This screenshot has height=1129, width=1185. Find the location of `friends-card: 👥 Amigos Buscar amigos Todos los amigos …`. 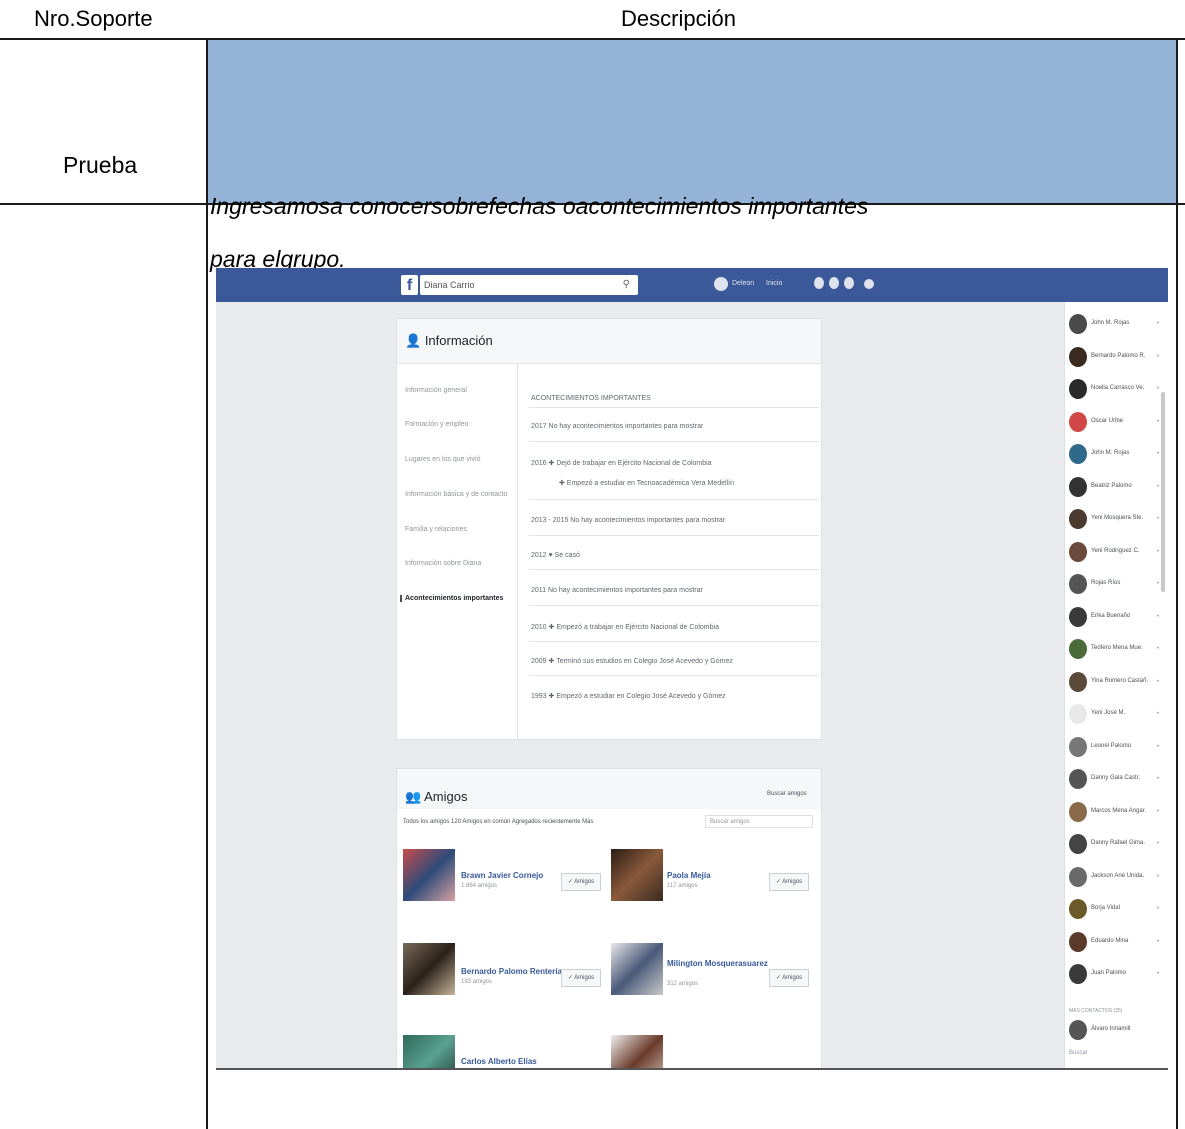

friends-card: 👥 Amigos Buscar amigos Todos los amigos … is located at coordinates (609, 918).